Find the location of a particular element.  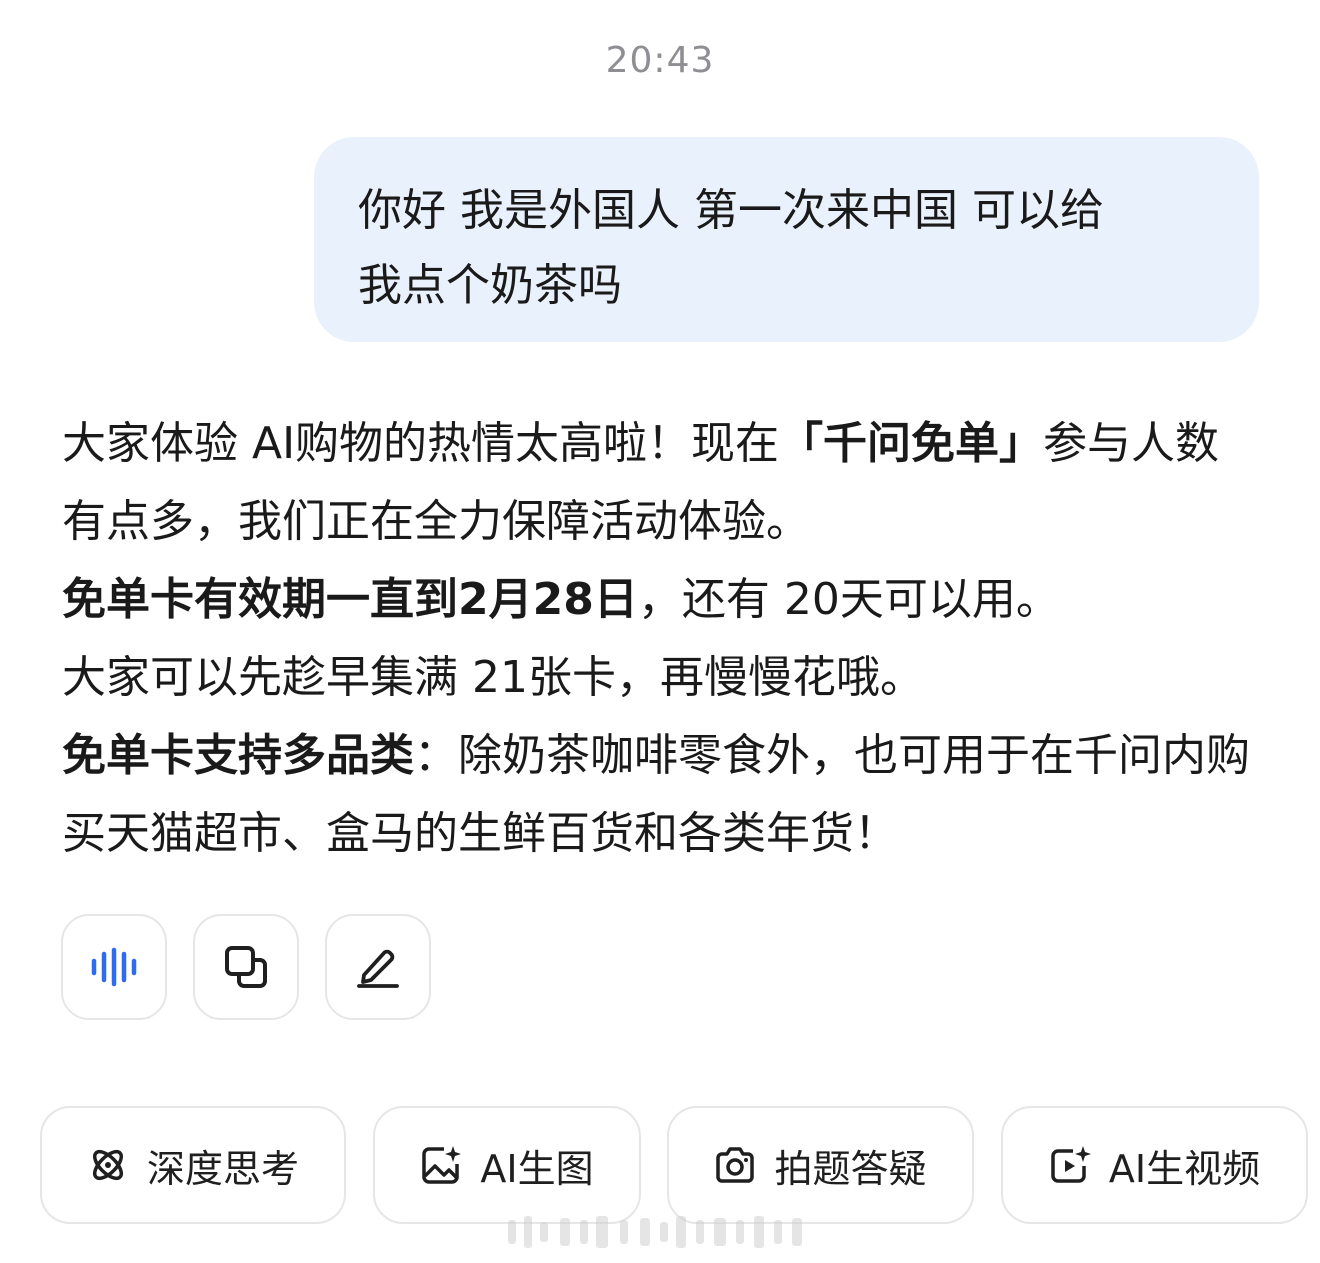

audio-wave-icon is located at coordinates (114, 967).